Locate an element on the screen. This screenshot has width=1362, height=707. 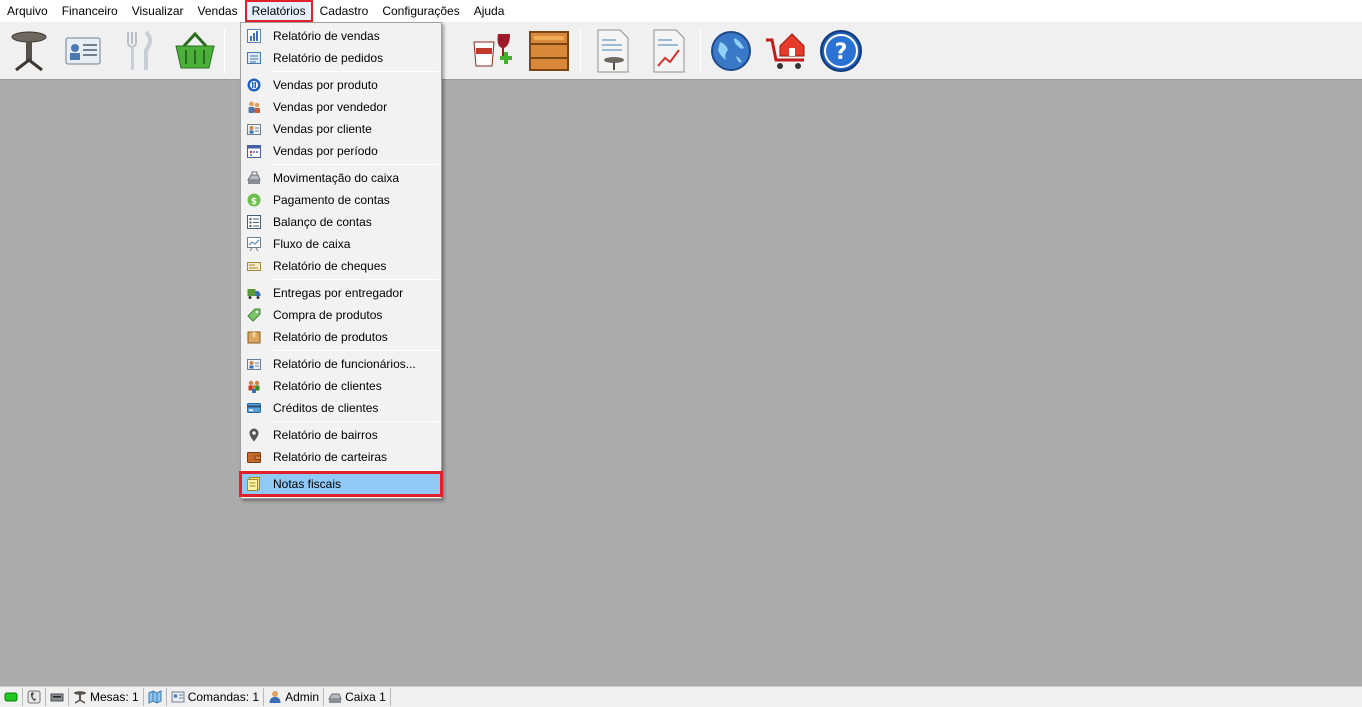
cutlery-icon is located at coordinates (139, 50).